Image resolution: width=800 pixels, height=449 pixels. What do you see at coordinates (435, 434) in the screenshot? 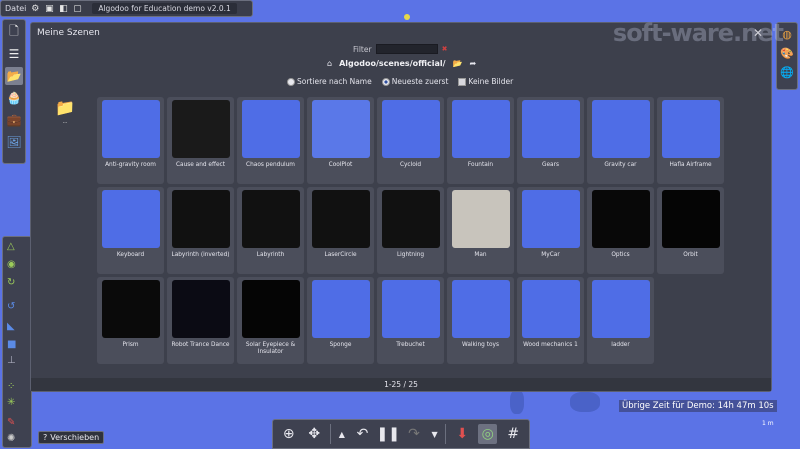
I see `down-arrow-icon: ▼` at bounding box center [435, 434].